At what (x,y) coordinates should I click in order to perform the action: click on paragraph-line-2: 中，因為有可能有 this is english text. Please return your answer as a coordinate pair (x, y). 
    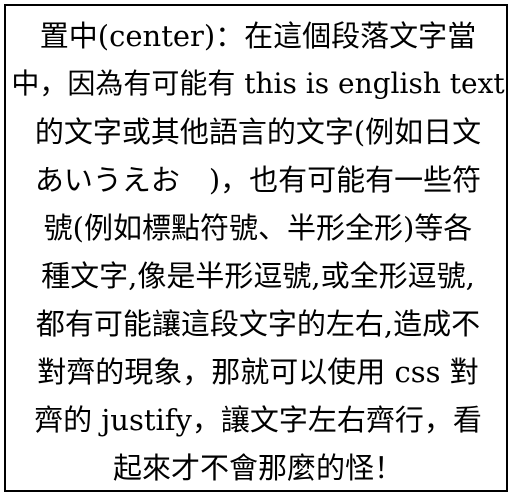
    Looking at the image, I should click on (258, 83).